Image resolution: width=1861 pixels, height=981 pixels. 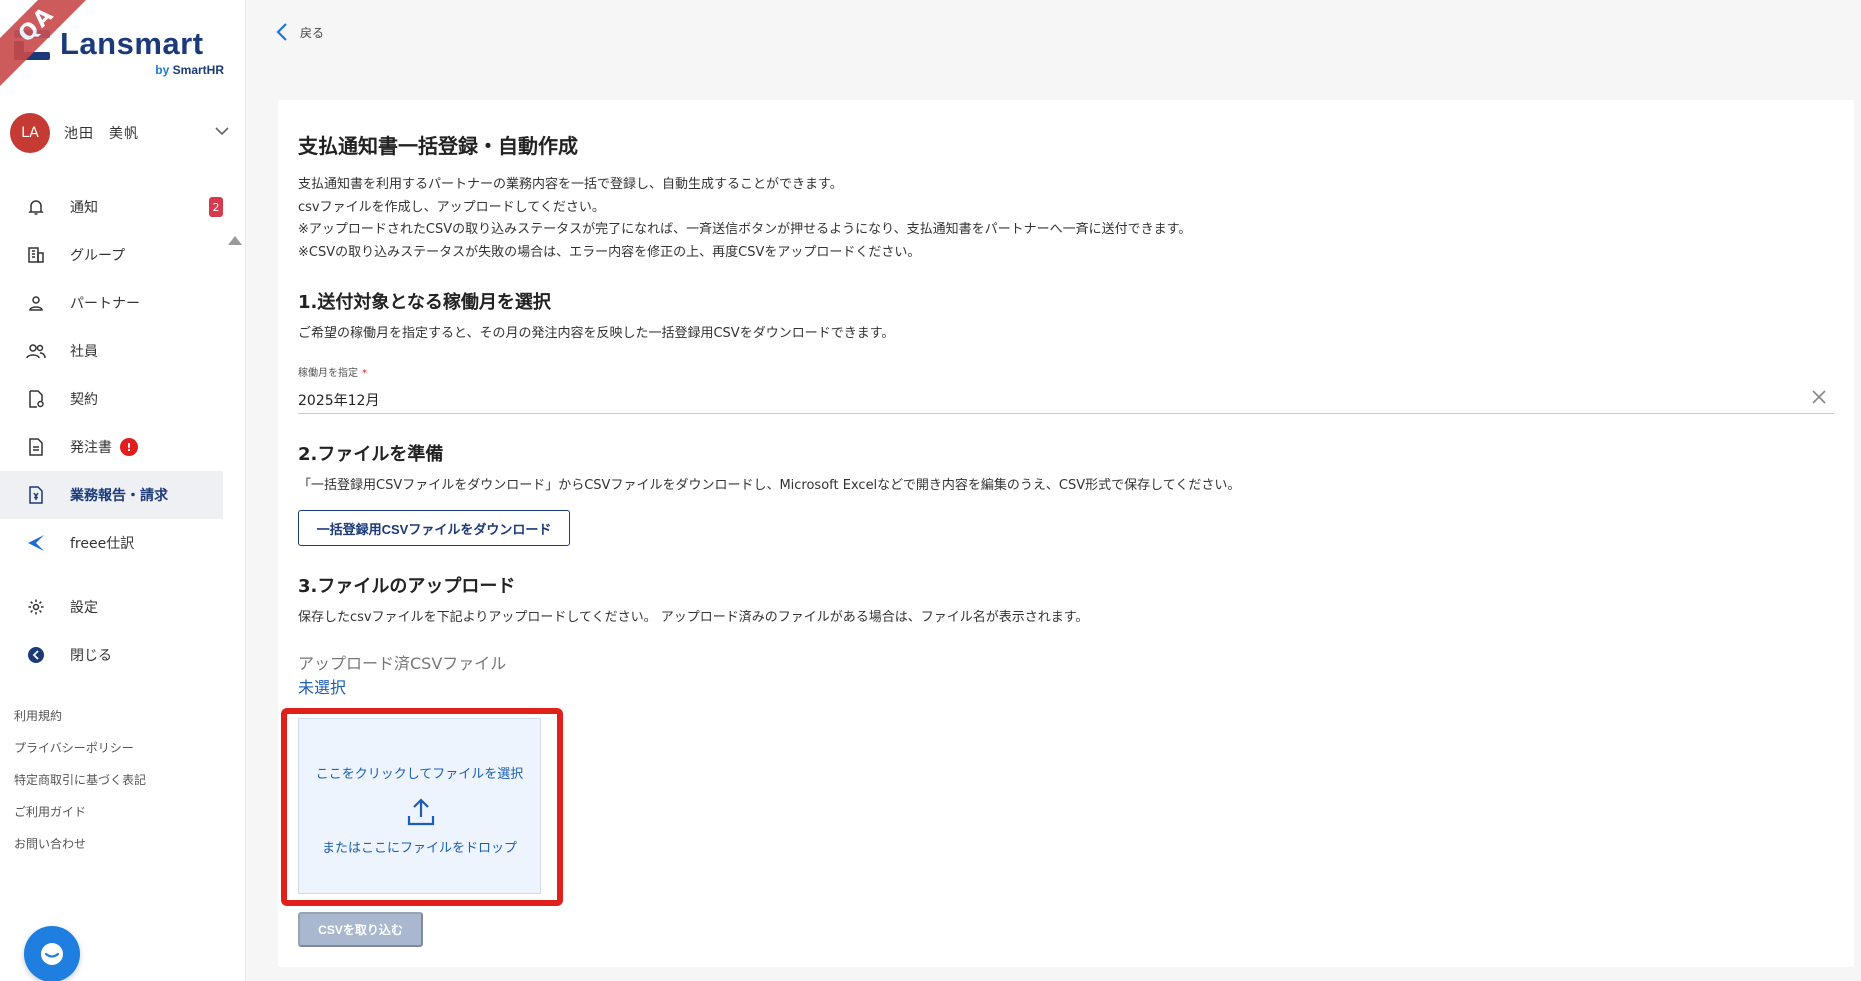 What do you see at coordinates (36, 351) in the screenshot?
I see `people-icon` at bounding box center [36, 351].